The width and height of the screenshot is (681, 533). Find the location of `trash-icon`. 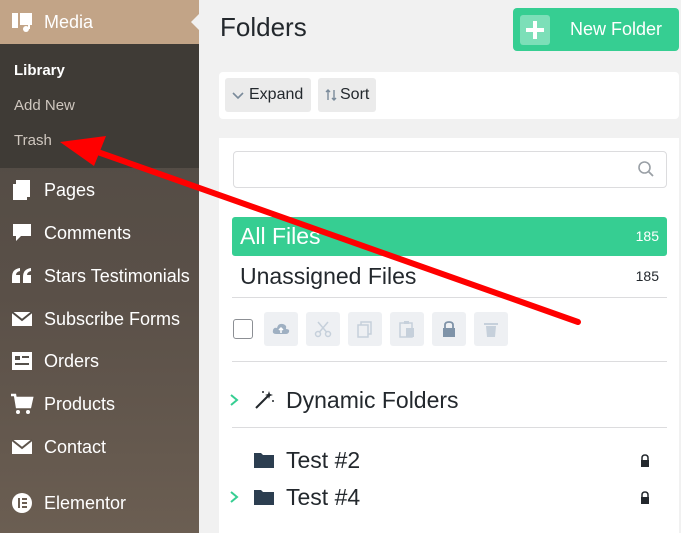

trash-icon is located at coordinates (491, 330).